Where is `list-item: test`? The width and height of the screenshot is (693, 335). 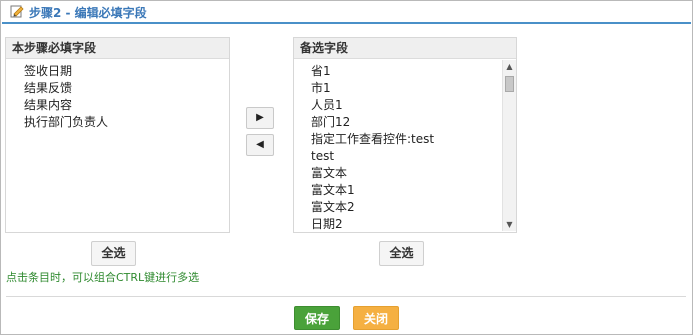 list-item: test is located at coordinates (399, 156).